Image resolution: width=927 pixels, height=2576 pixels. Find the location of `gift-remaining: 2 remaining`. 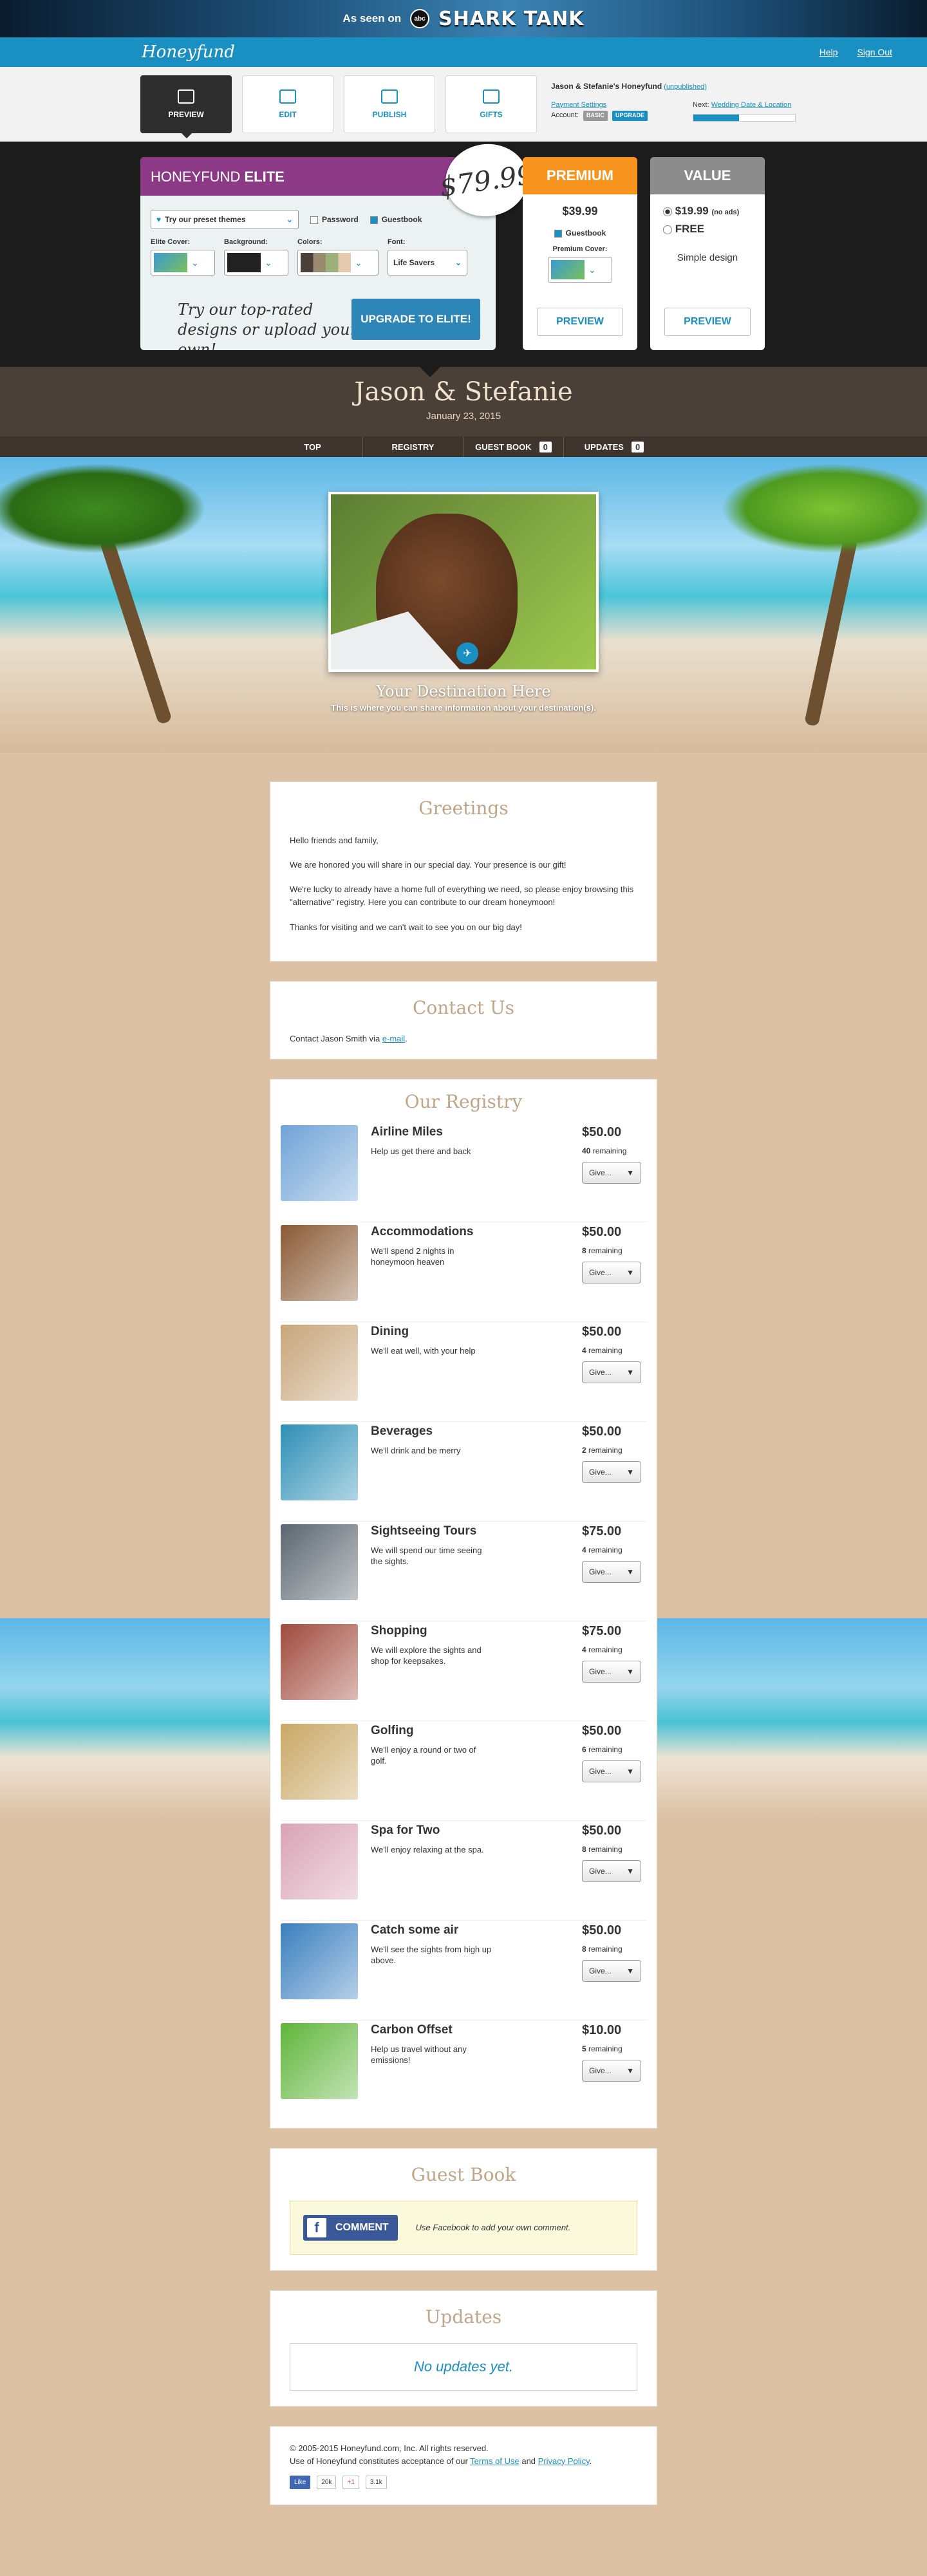

gift-remaining: 2 remaining is located at coordinates (614, 1450).